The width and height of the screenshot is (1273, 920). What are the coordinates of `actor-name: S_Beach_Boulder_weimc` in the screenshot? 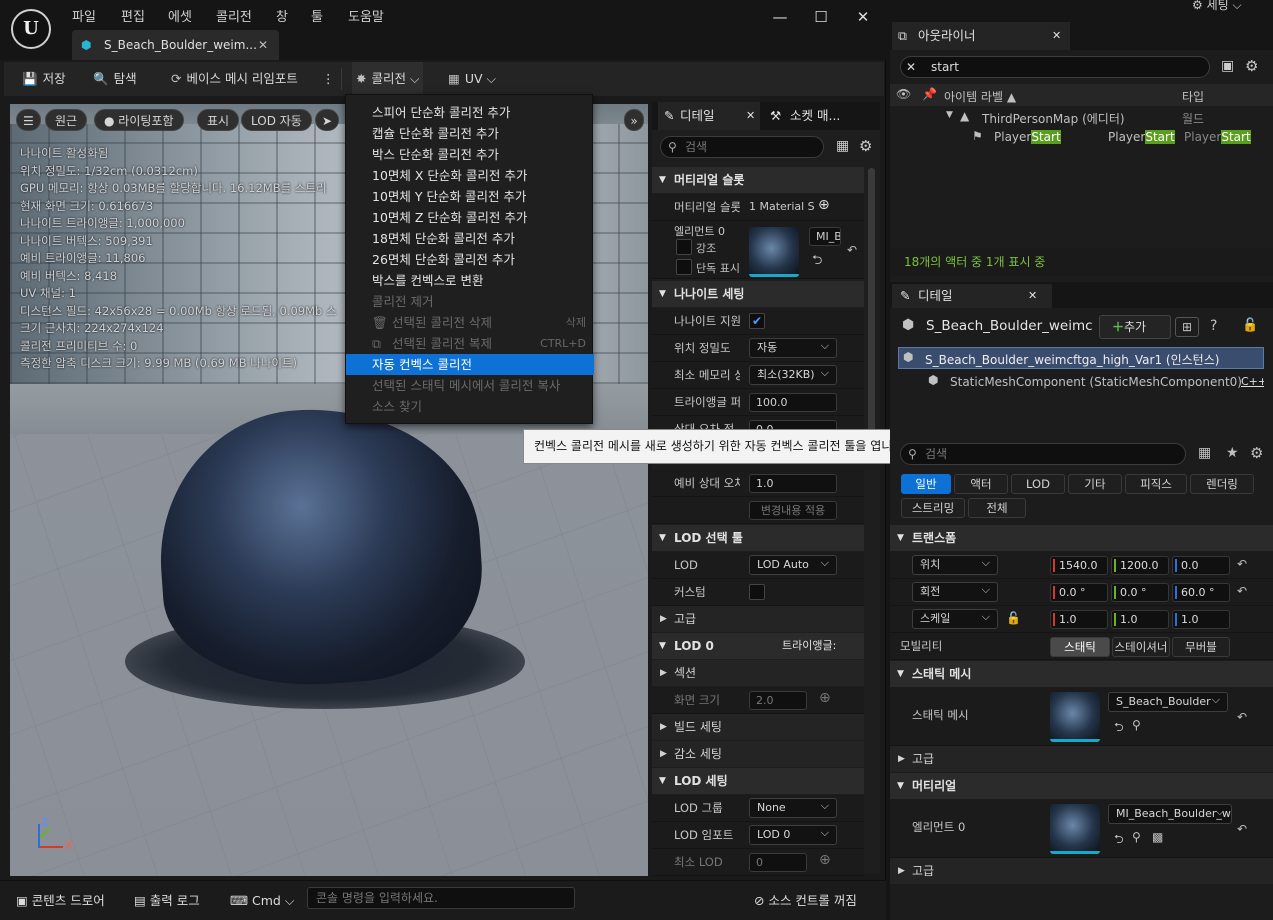 It's located at (1009, 326).